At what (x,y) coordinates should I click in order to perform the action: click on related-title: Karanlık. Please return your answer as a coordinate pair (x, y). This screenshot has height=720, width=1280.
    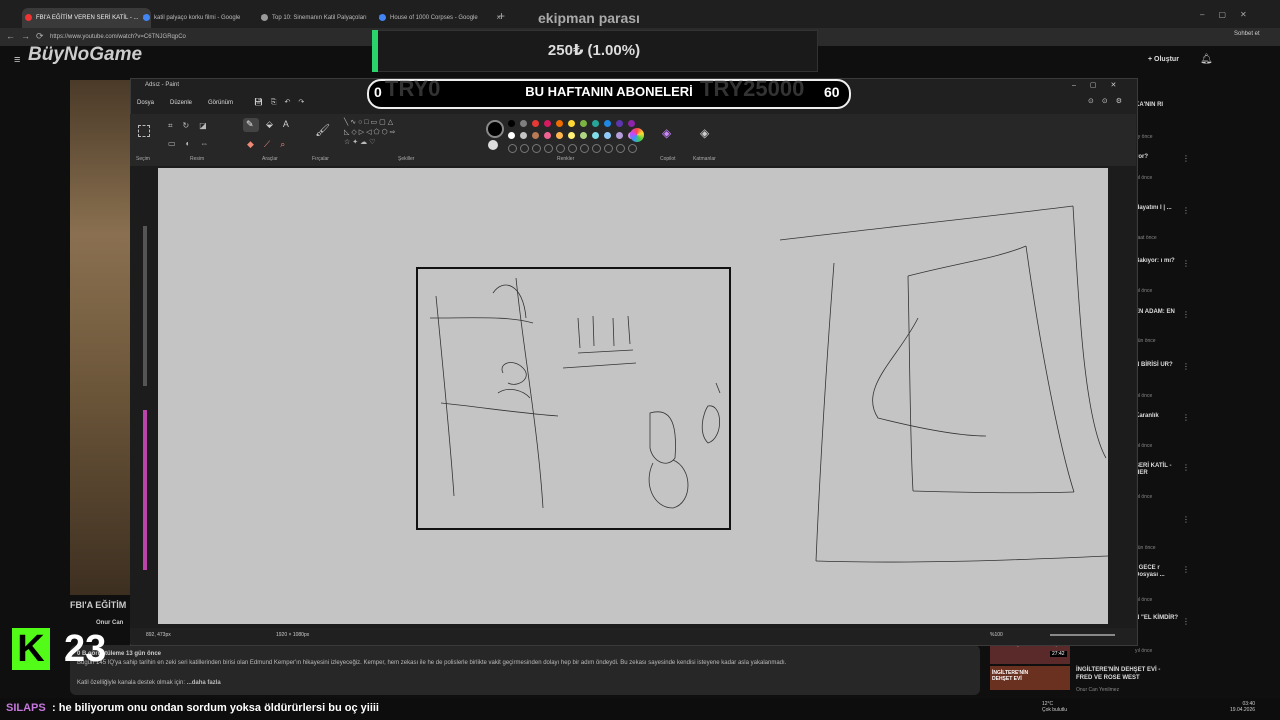
    Looking at the image, I should click on (1157, 416).